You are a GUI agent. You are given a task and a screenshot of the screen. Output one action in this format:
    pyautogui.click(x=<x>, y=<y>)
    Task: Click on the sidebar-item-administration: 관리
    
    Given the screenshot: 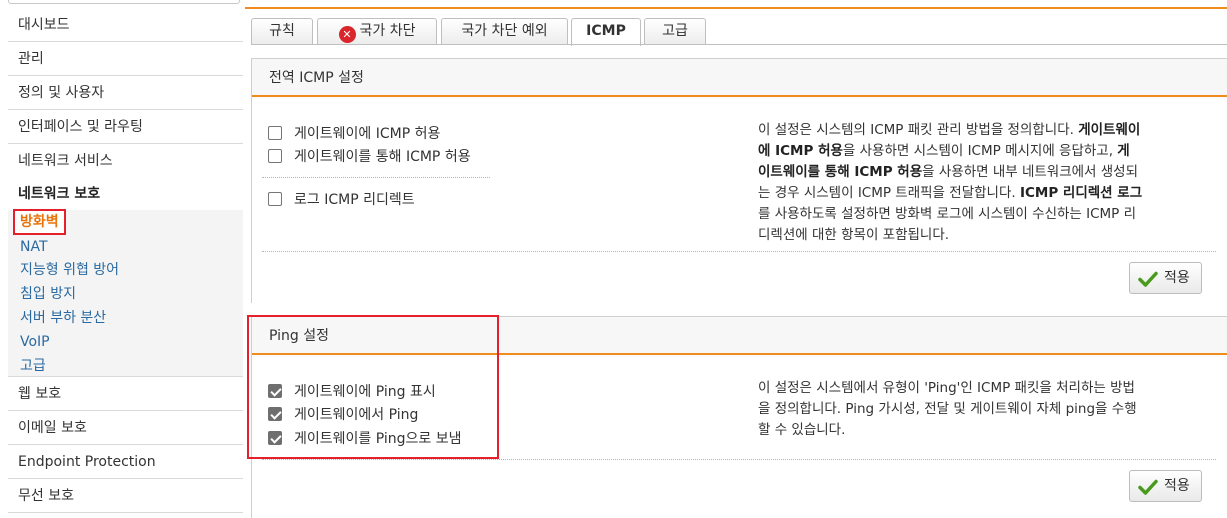 What is the action you would take?
    pyautogui.click(x=125, y=59)
    